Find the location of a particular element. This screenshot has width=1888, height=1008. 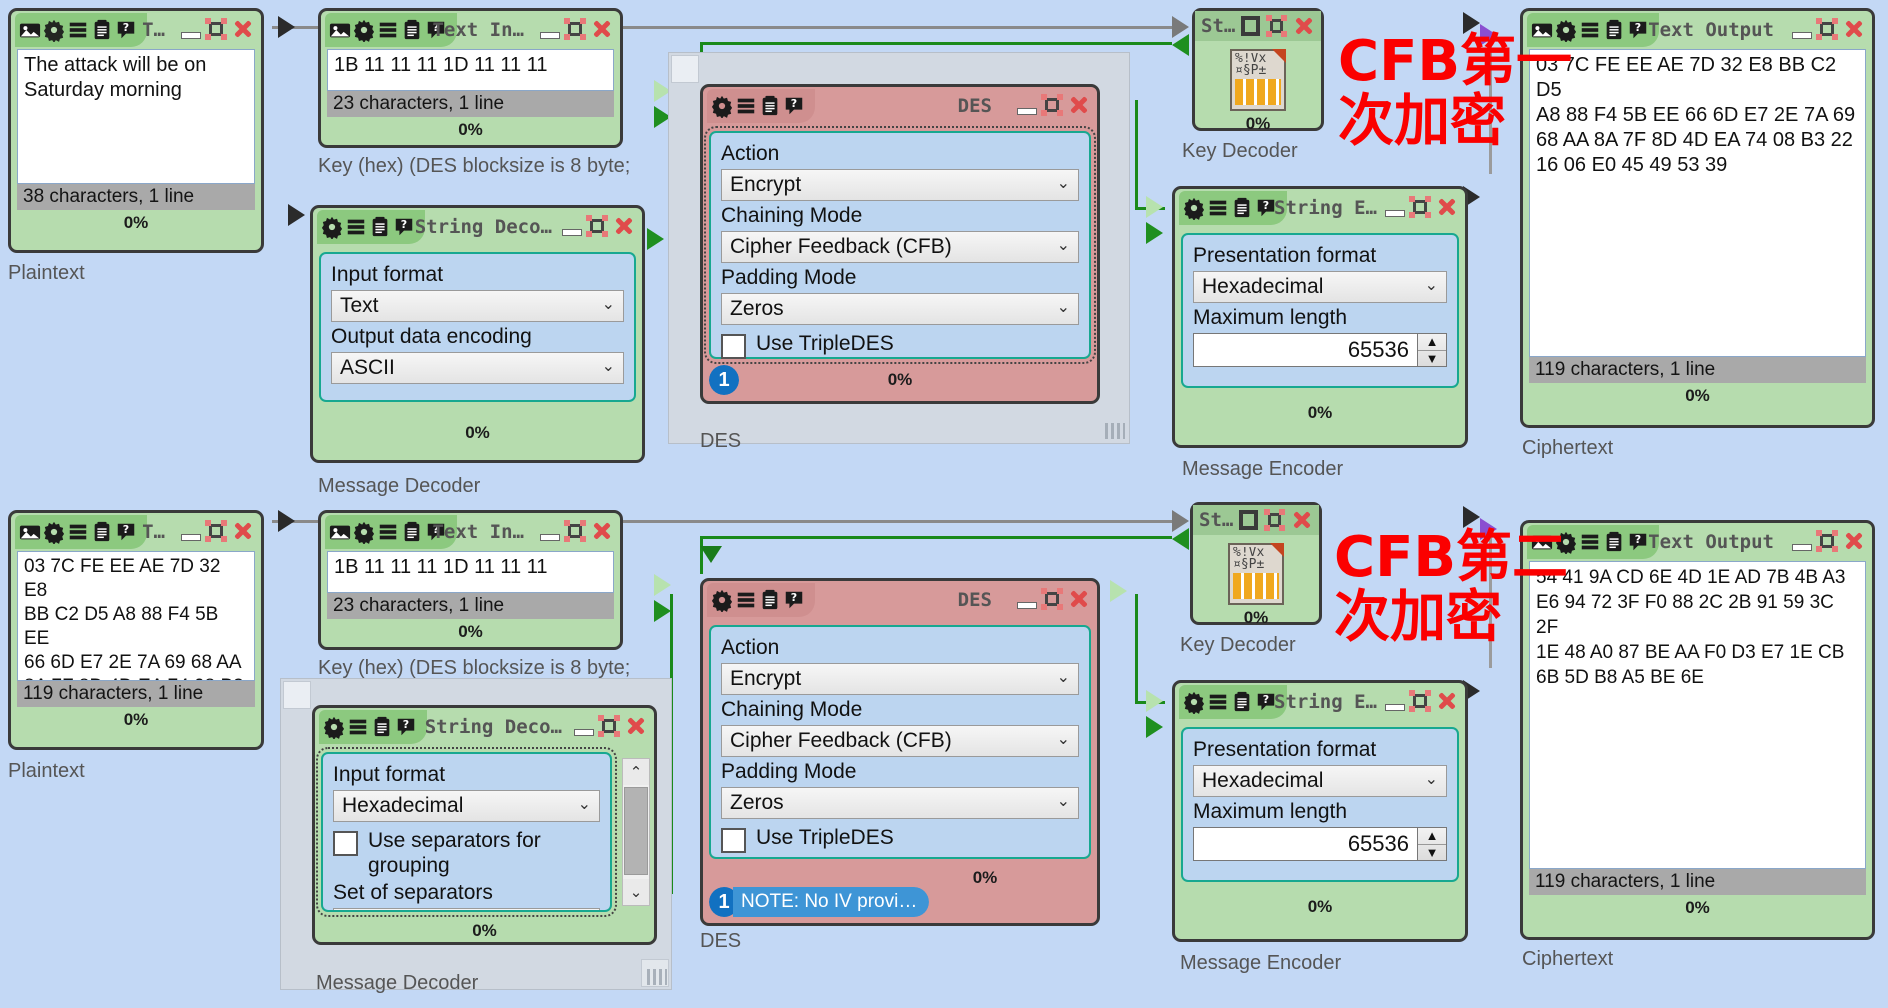

progress-label: 0% is located at coordinates (1320, 412).